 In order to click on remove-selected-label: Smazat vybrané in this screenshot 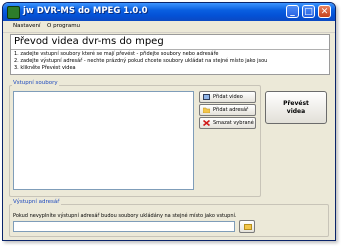, I will do `click(233, 123)`.